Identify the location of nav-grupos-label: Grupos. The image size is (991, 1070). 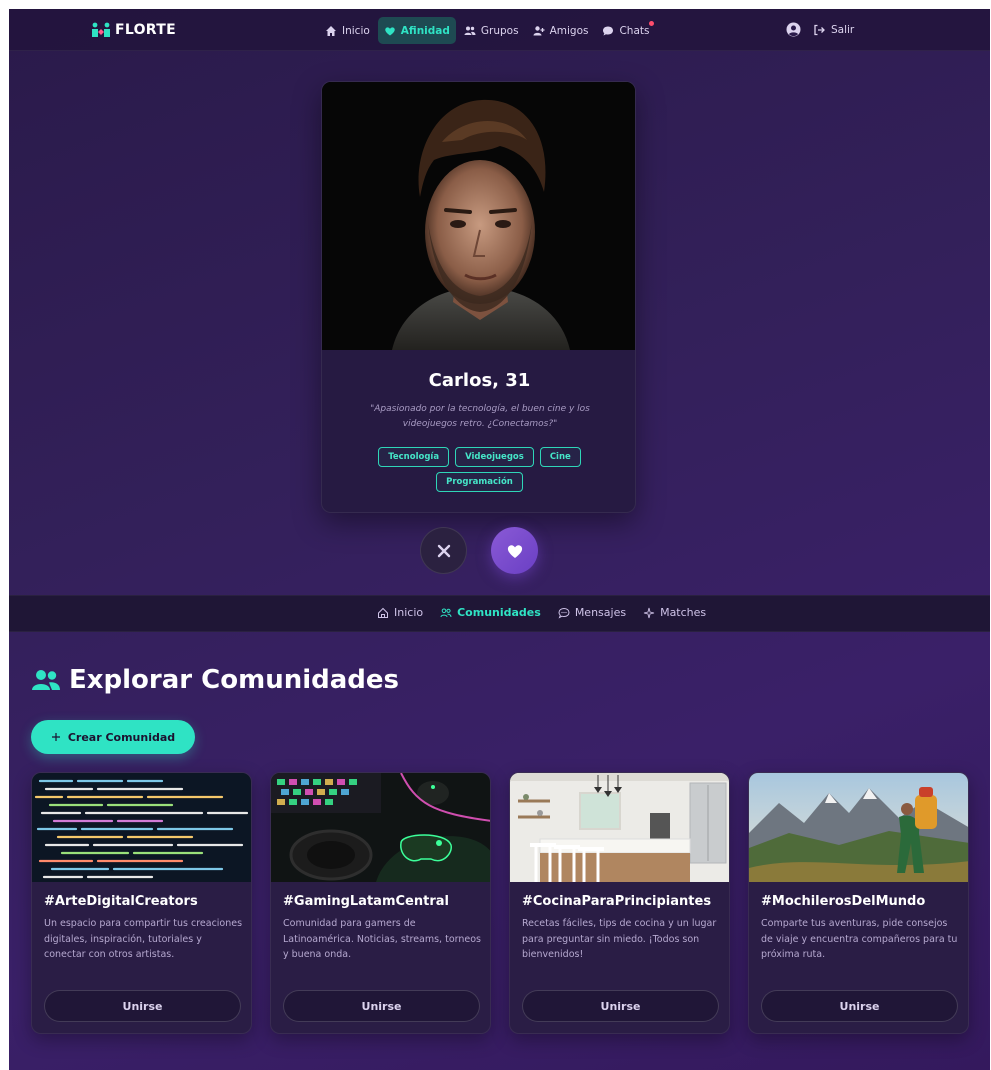
(499, 30).